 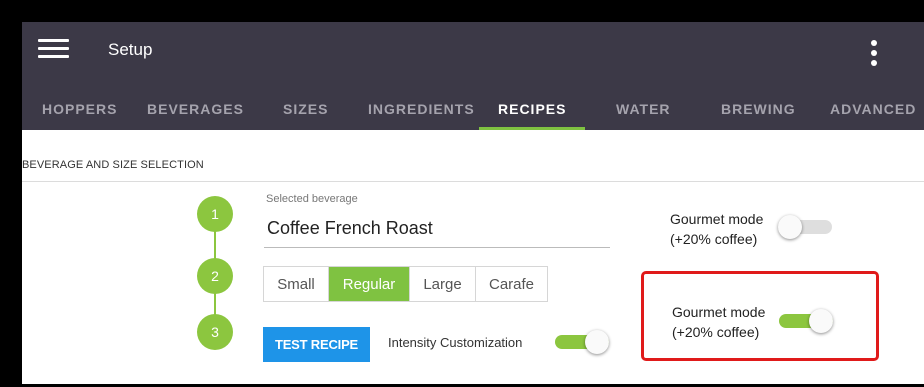 I want to click on selected-beverage-underline, so click(x=437, y=247).